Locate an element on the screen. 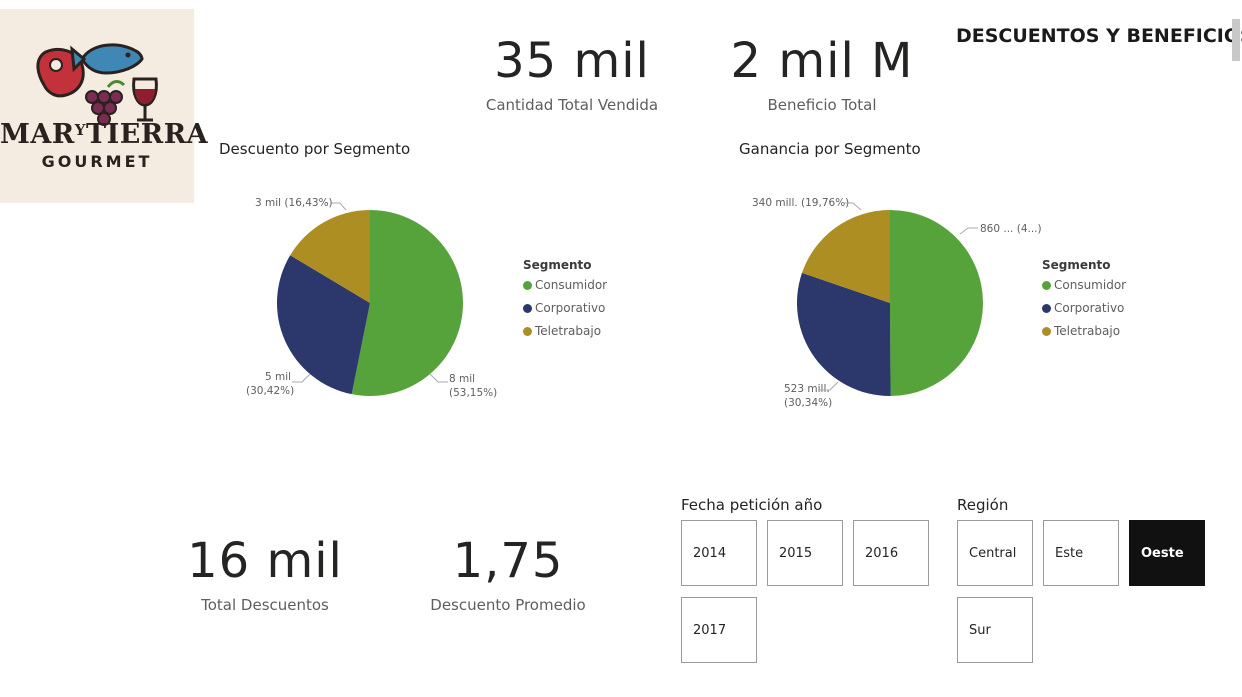  kpi-promedio-value: 1,75 is located at coordinates (508, 561).